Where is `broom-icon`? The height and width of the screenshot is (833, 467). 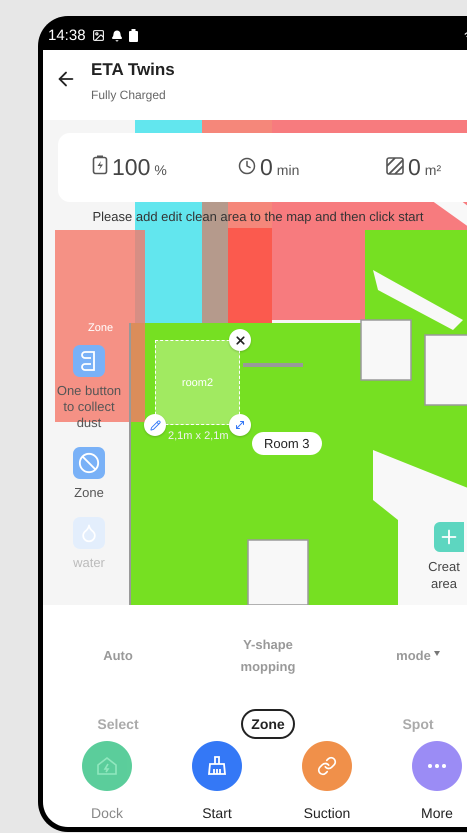
broom-icon is located at coordinates (217, 766).